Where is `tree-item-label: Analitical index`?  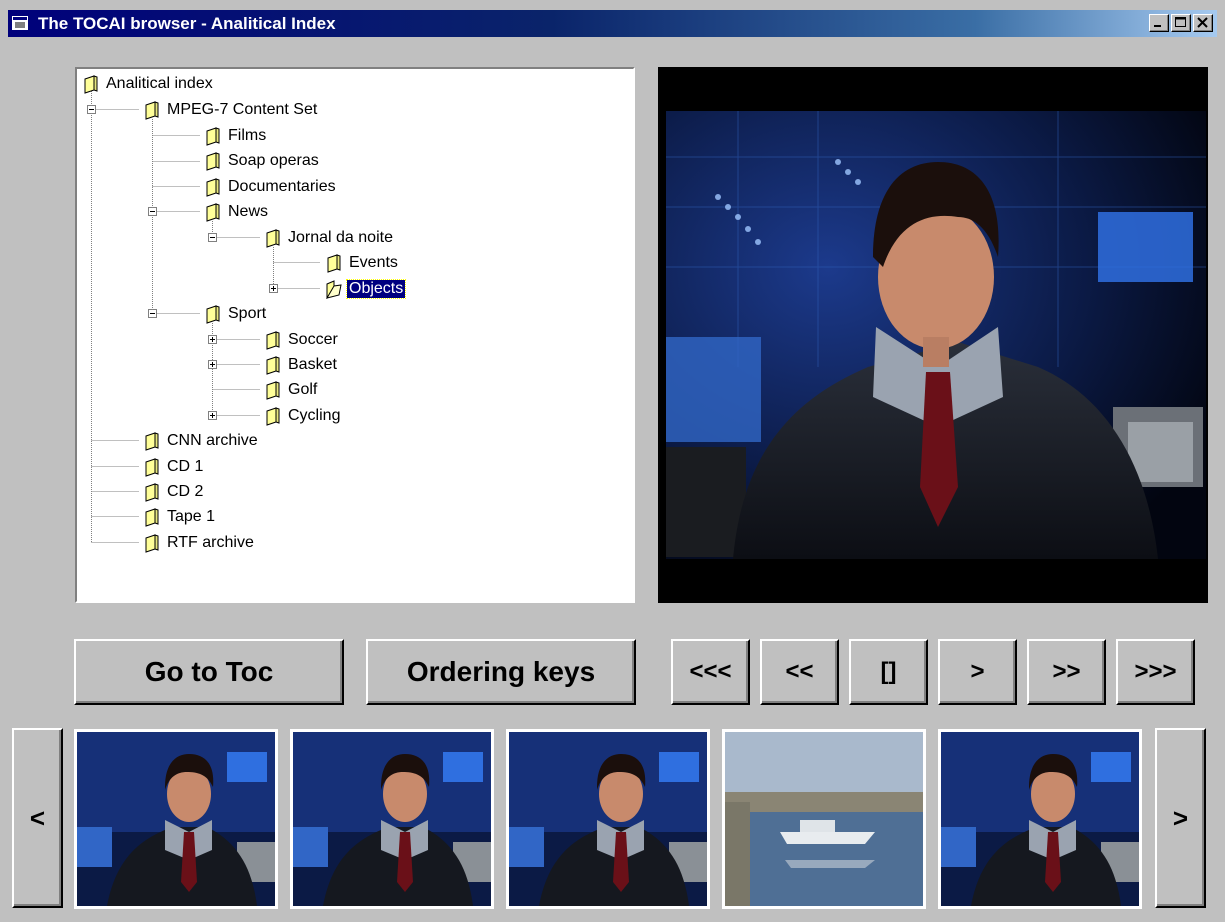
tree-item-label: Analitical index is located at coordinates (159, 83).